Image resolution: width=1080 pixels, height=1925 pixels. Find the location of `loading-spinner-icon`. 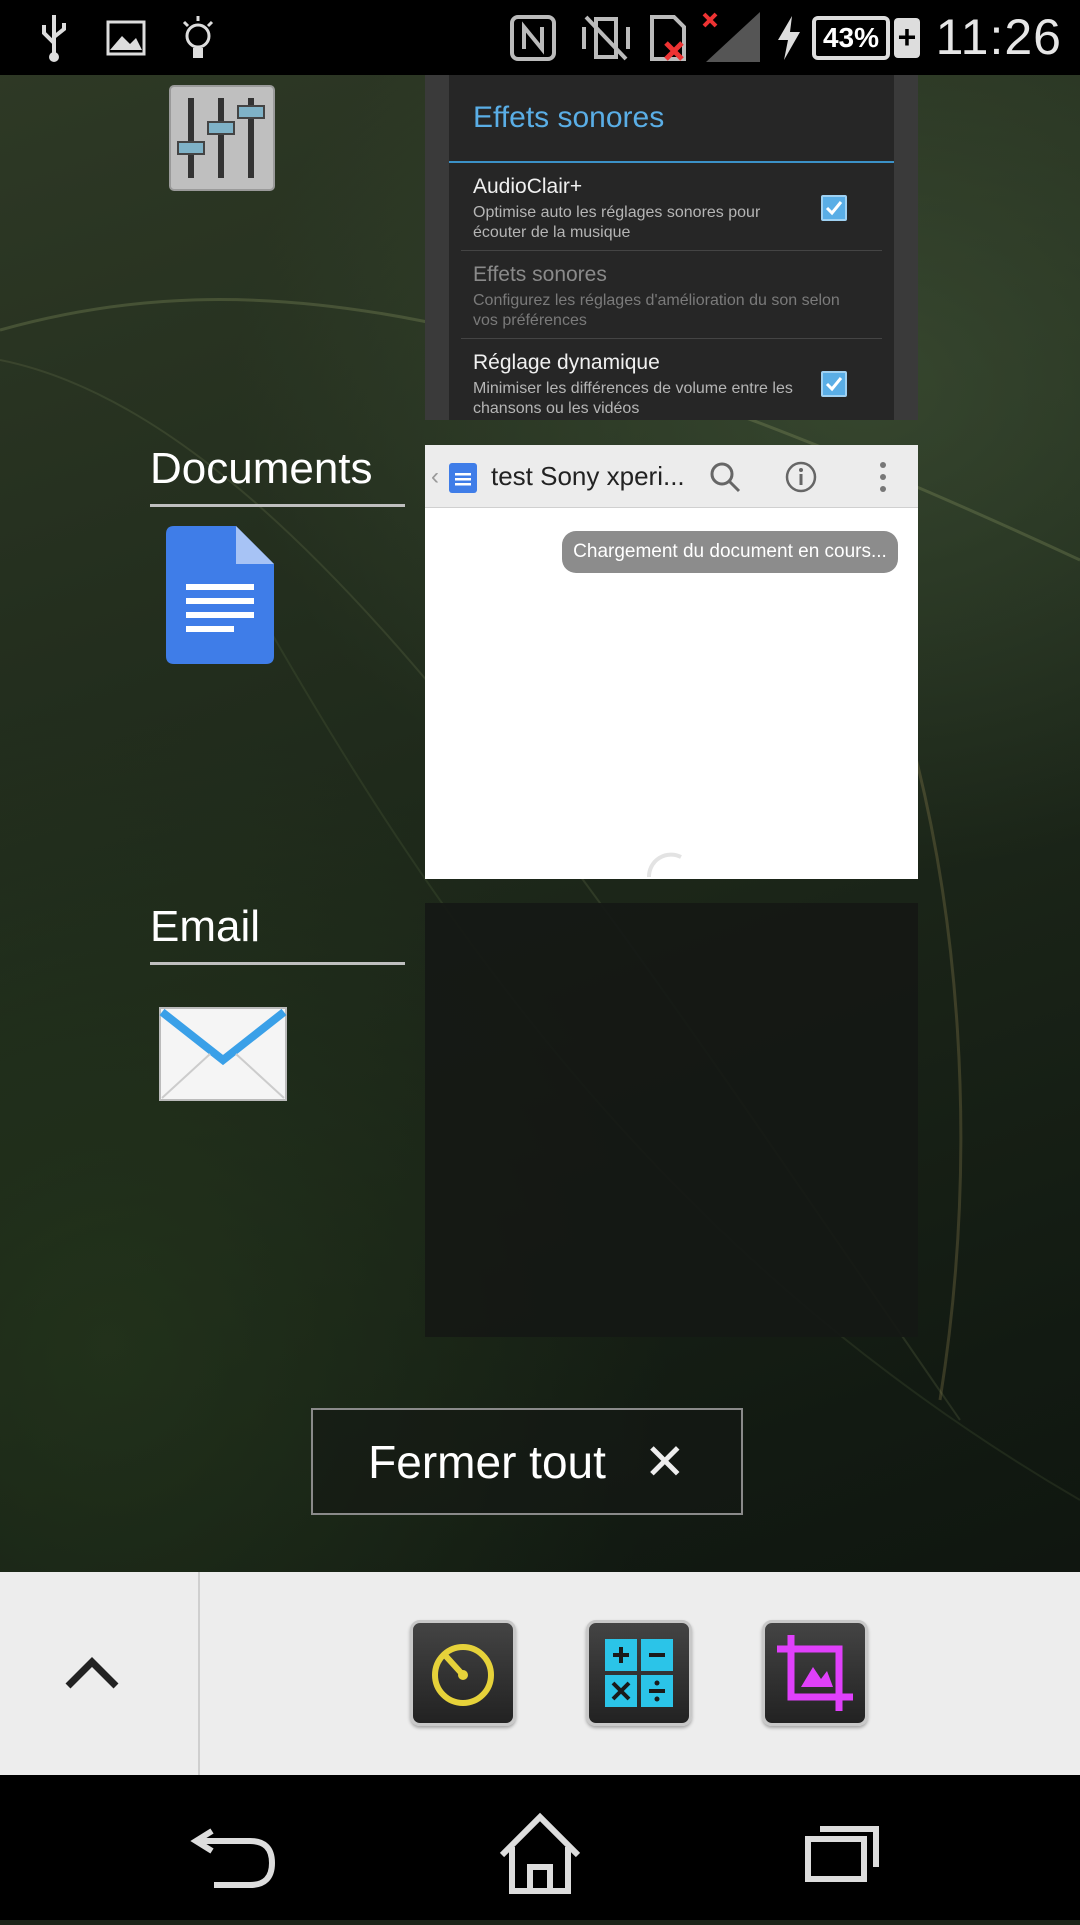

loading-spinner-icon is located at coordinates (664, 865).